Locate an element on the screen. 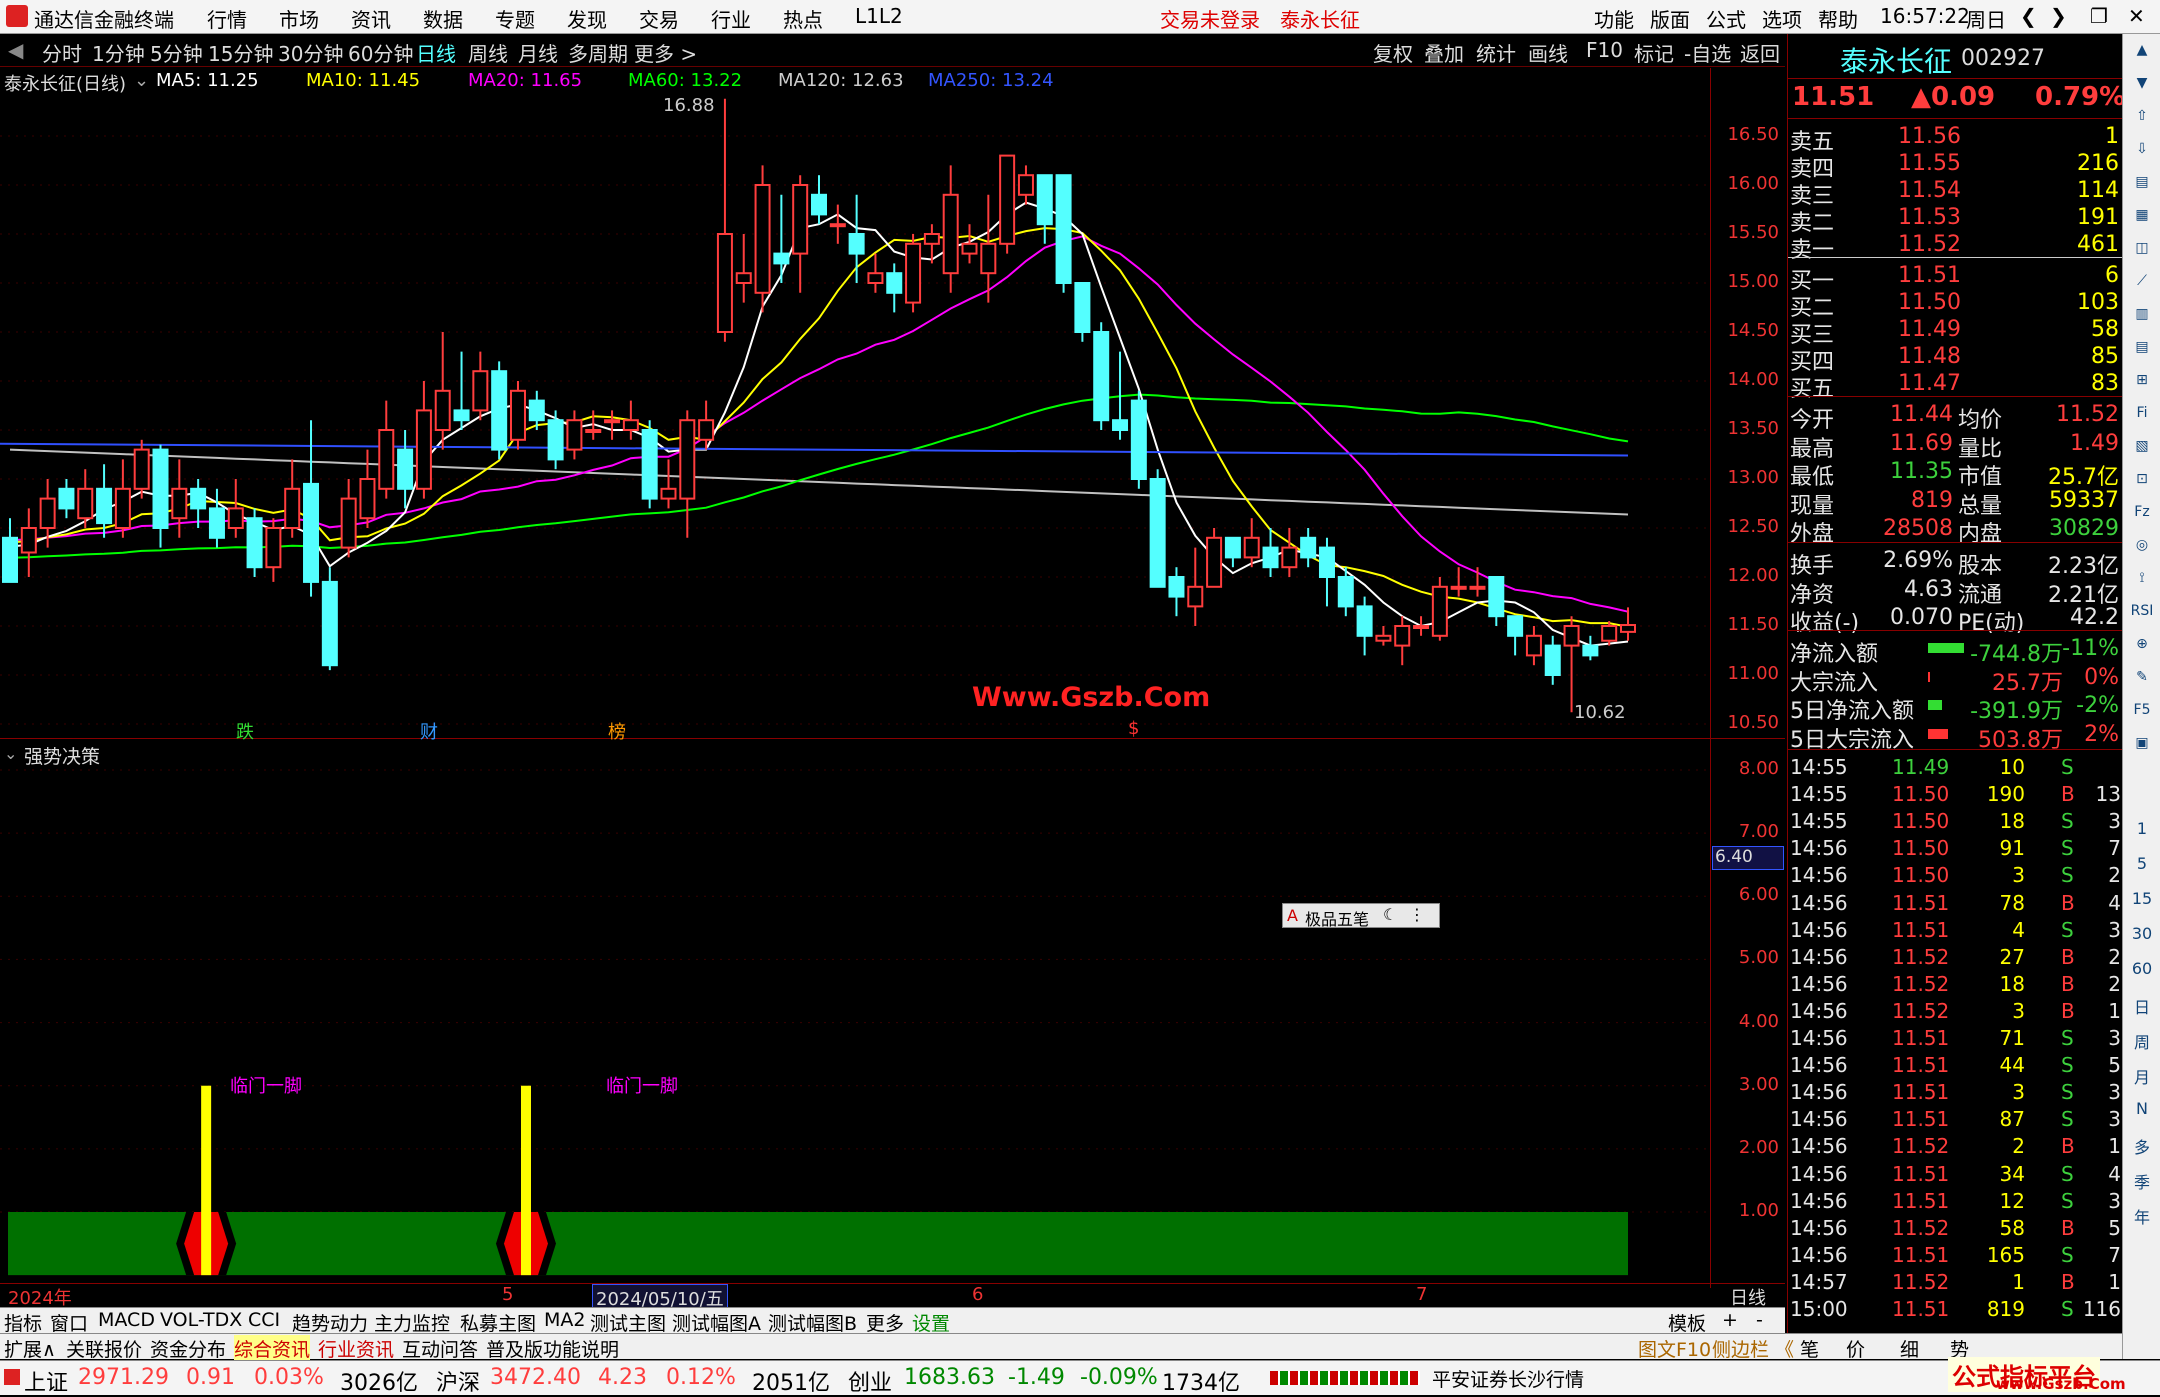 The height and width of the screenshot is (1397, 2160). info-tab: 价 is located at coordinates (1855, 1348).